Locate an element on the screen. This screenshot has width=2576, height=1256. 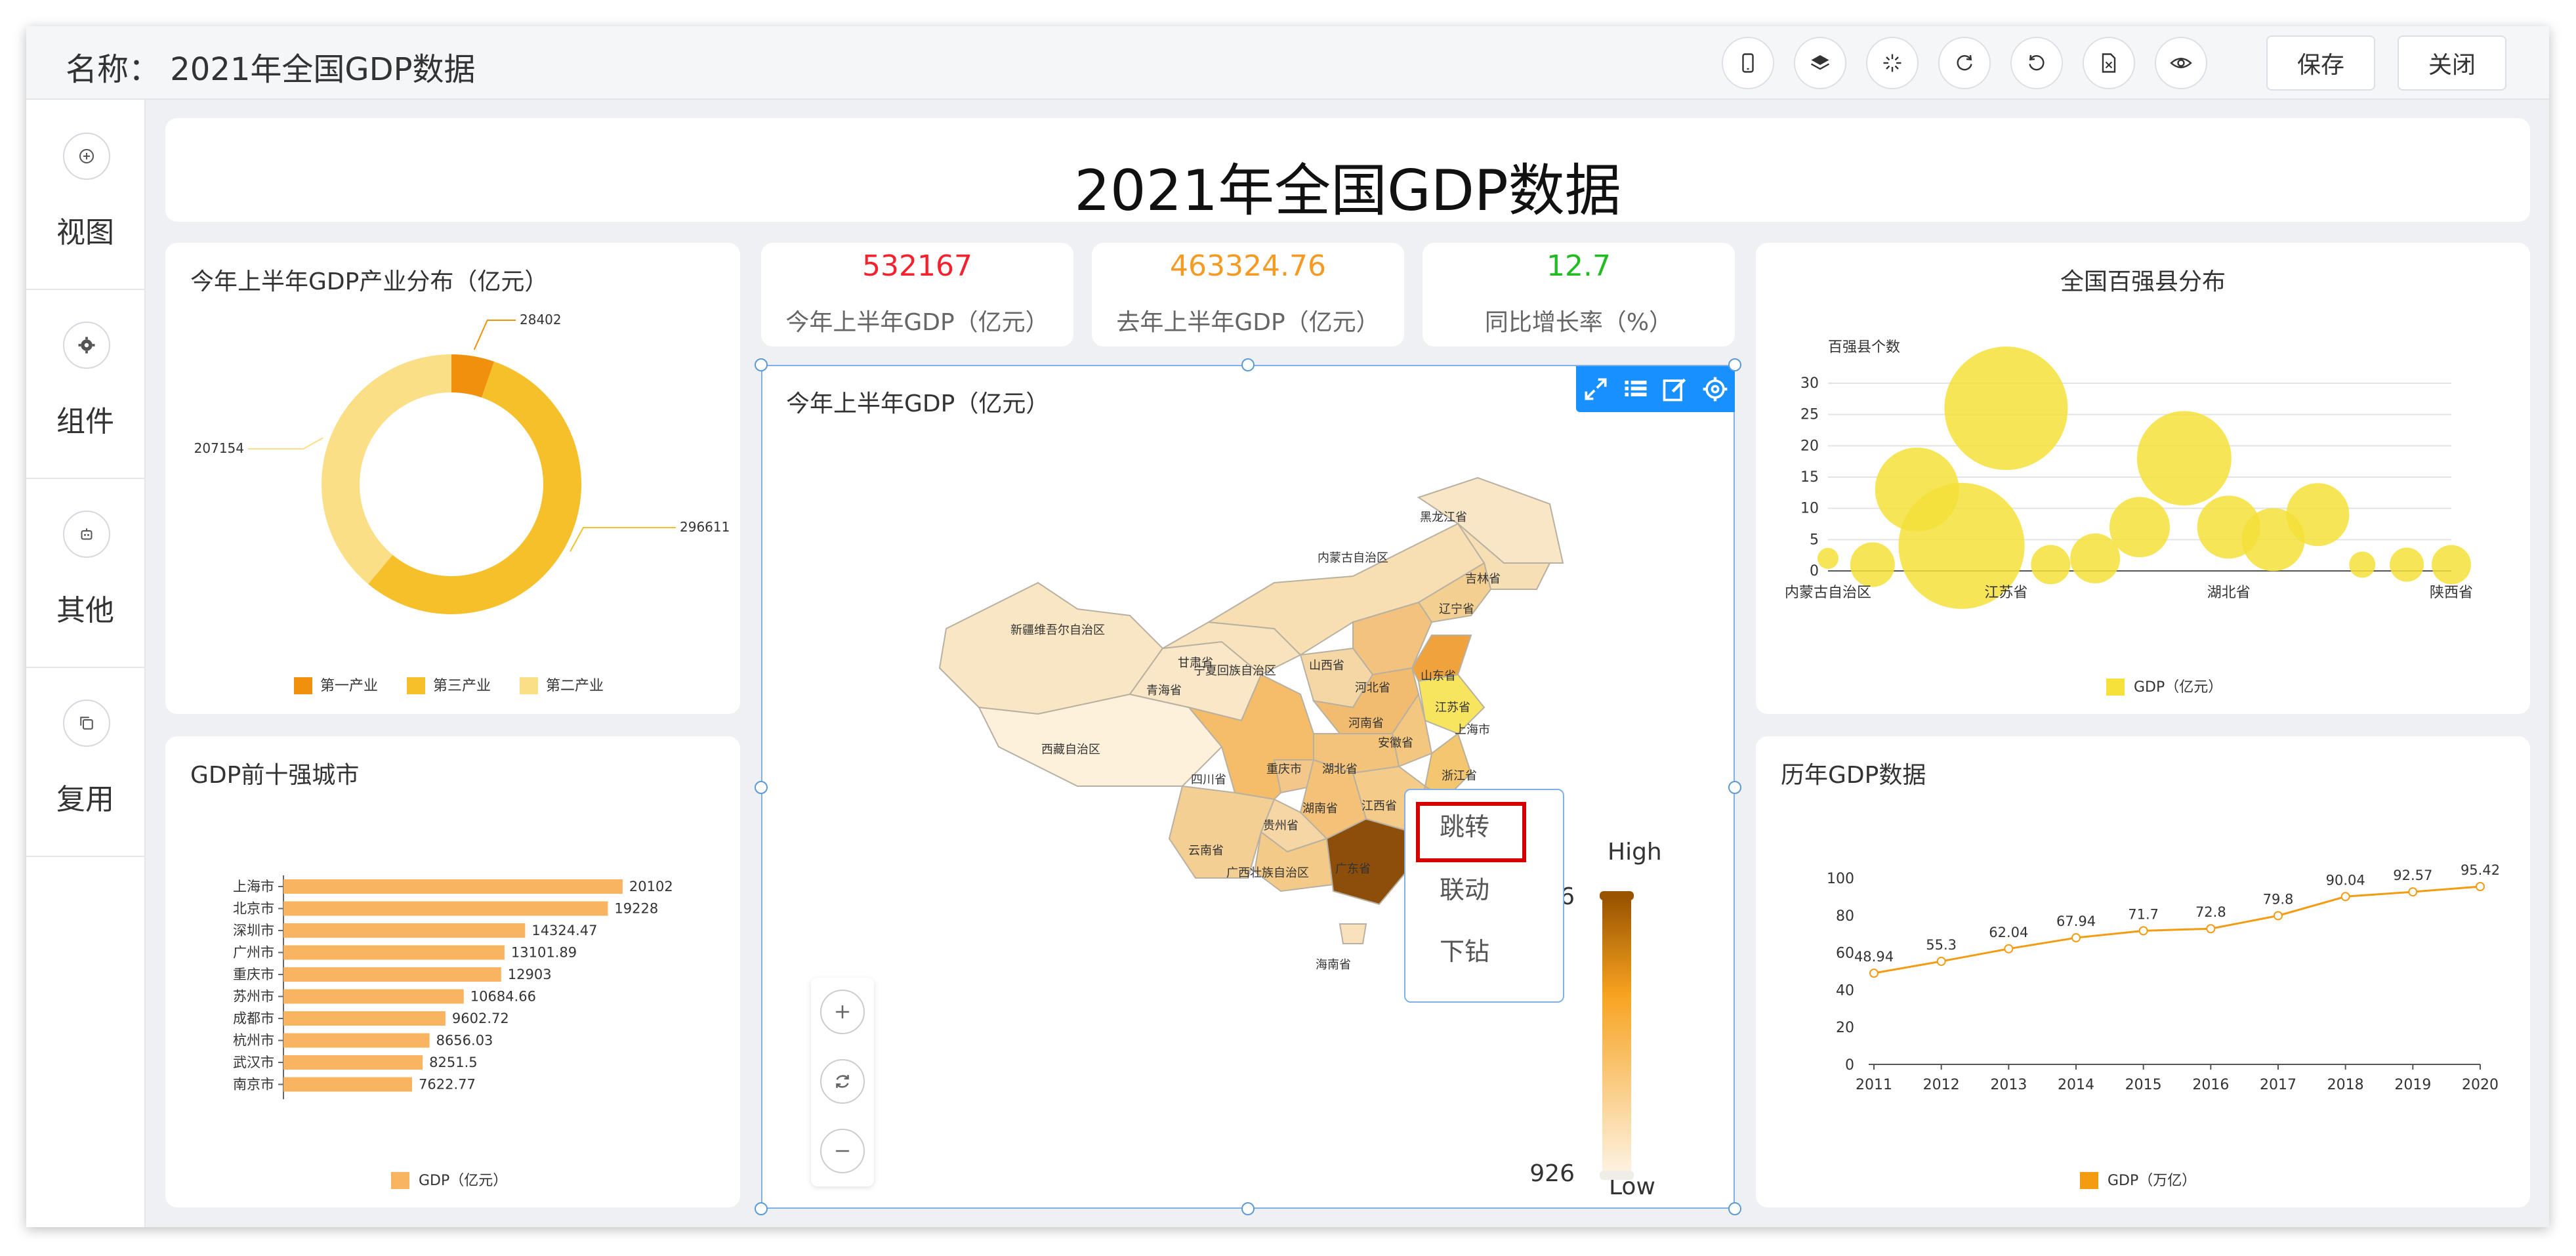
effects-button is located at coordinates (1893, 63).